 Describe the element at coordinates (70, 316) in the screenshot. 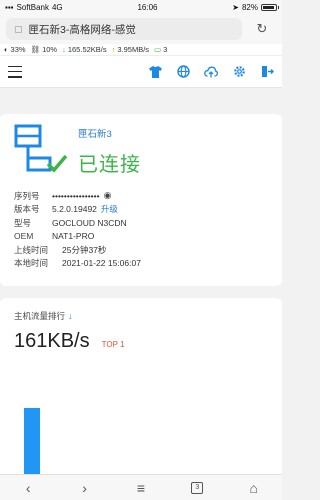

I see `sort-down-icon: ↓` at that location.